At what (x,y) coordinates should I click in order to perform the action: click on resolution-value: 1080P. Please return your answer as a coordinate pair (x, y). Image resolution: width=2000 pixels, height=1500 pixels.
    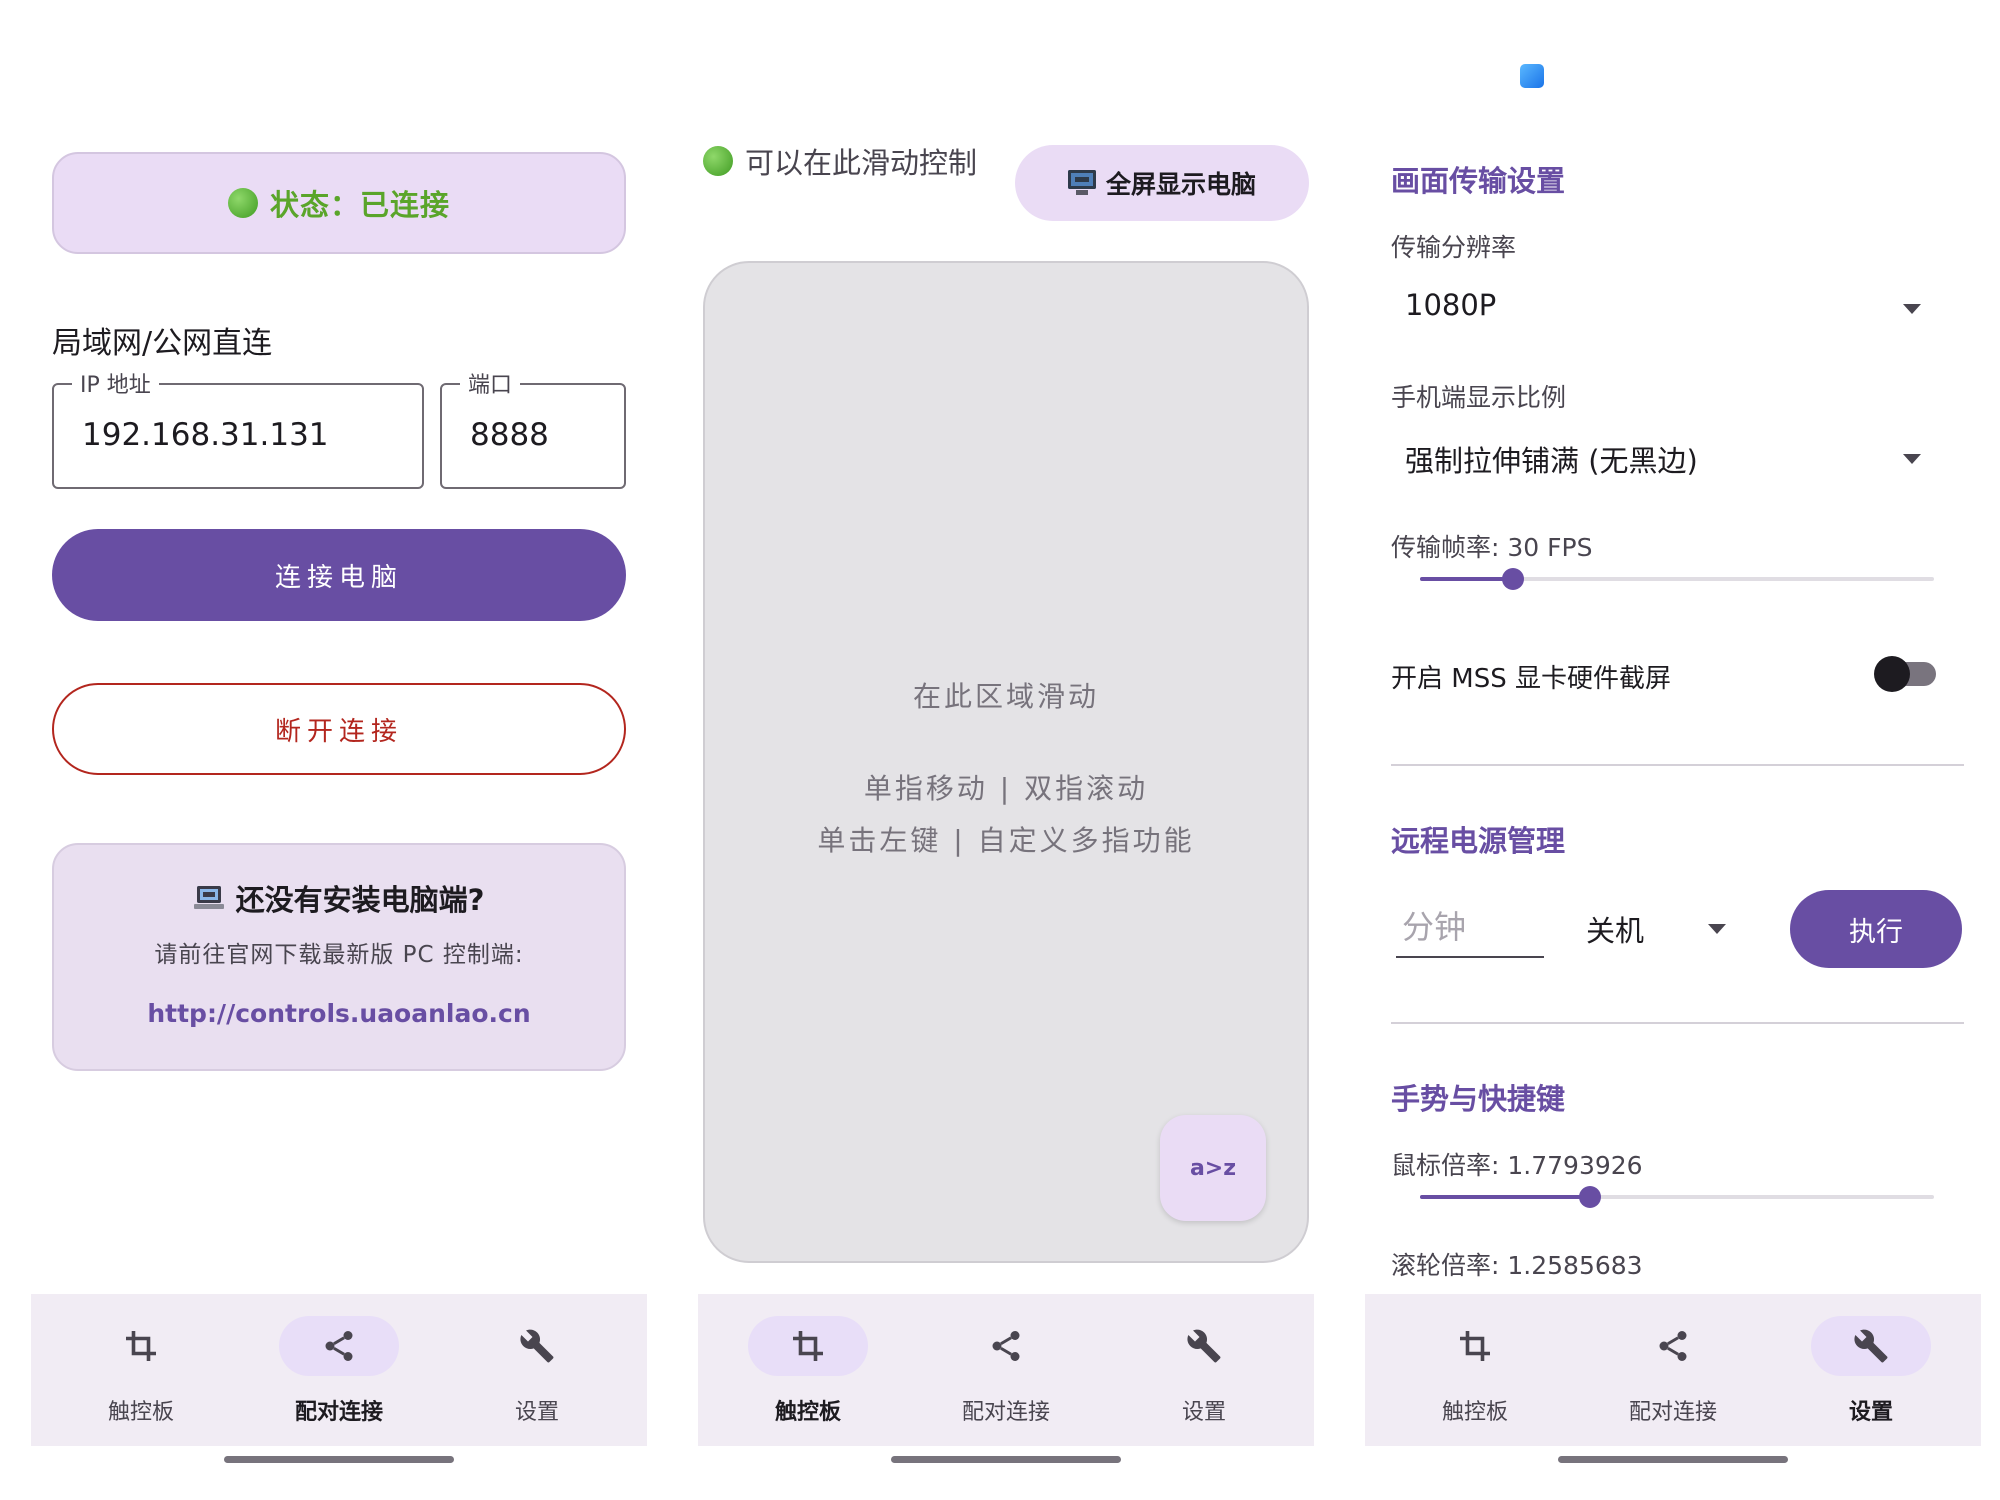
    Looking at the image, I should click on (1451, 305).